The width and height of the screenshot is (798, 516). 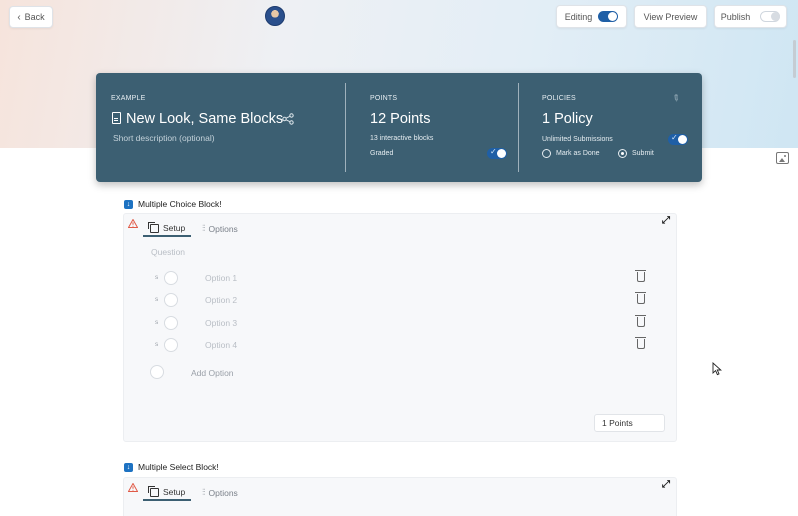 I want to click on block-title: ↓ Multiple Choice Block!, so click(x=173, y=204).